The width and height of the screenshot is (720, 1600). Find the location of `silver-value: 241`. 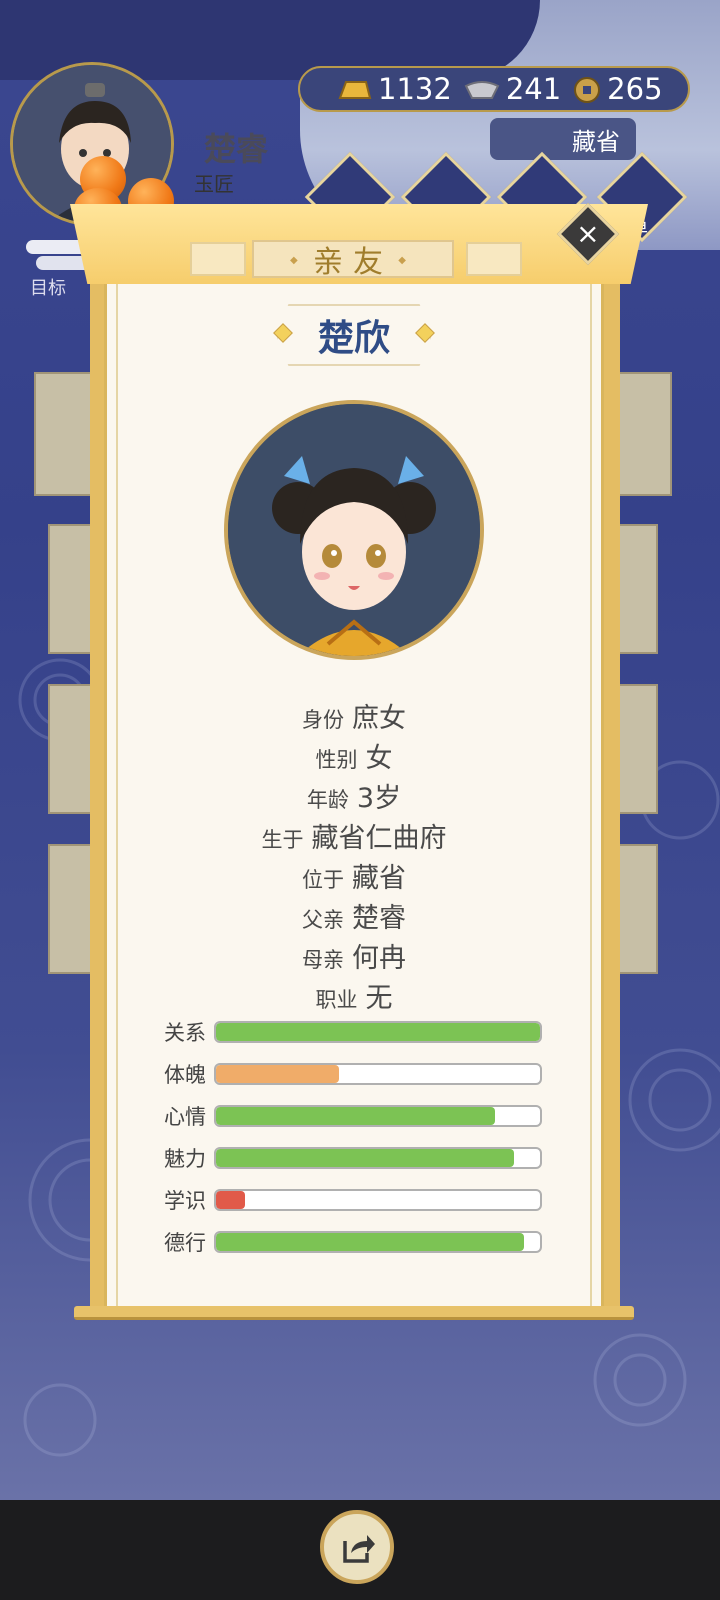

silver-value: 241 is located at coordinates (533, 89).